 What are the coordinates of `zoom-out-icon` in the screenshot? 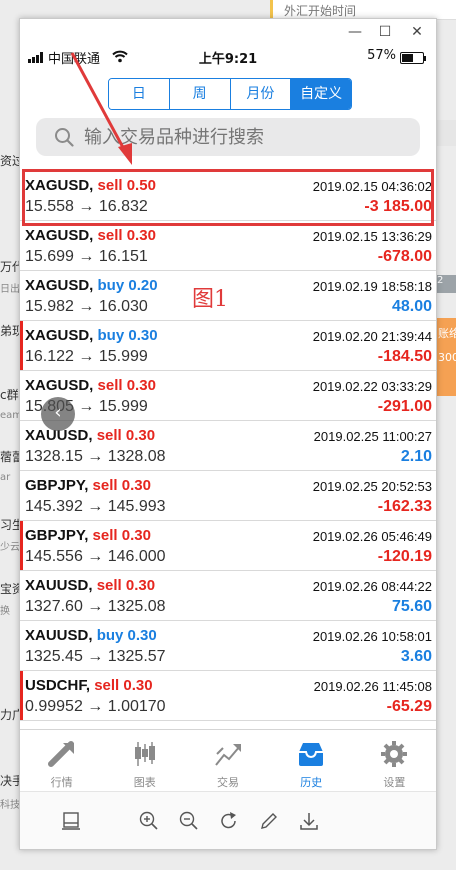 It's located at (189, 821).